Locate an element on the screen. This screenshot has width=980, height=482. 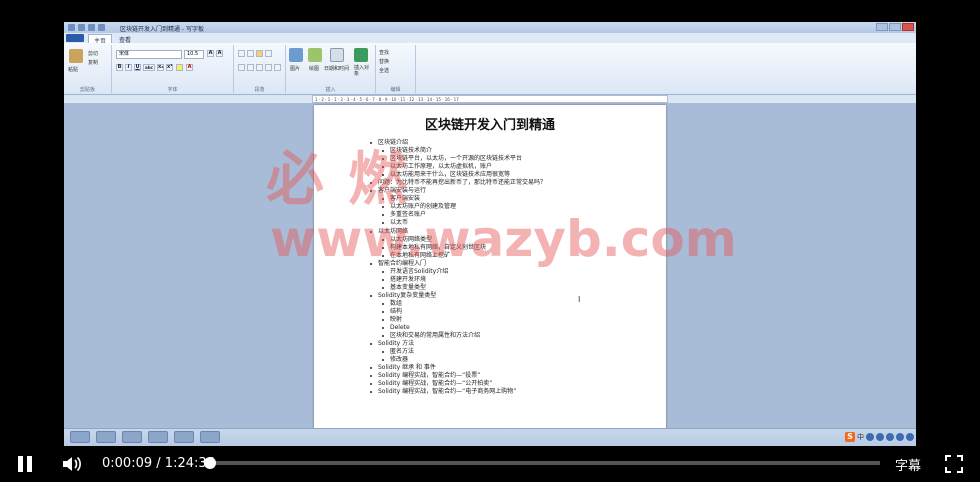
app-icon is located at coordinates (71, 27).